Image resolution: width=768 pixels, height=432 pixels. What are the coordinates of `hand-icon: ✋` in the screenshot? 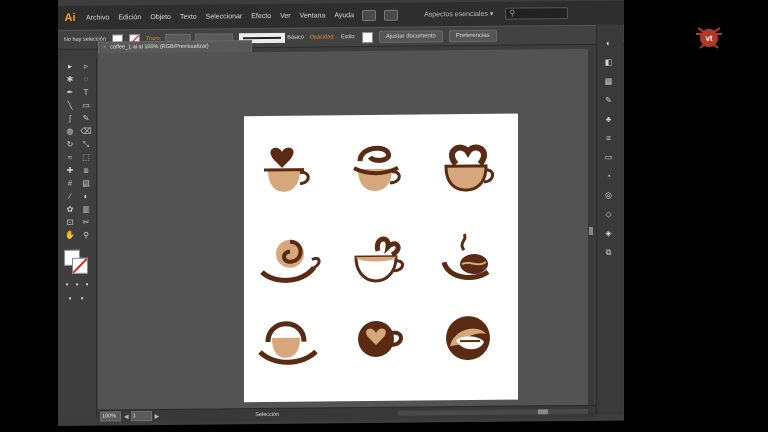 It's located at (70, 236).